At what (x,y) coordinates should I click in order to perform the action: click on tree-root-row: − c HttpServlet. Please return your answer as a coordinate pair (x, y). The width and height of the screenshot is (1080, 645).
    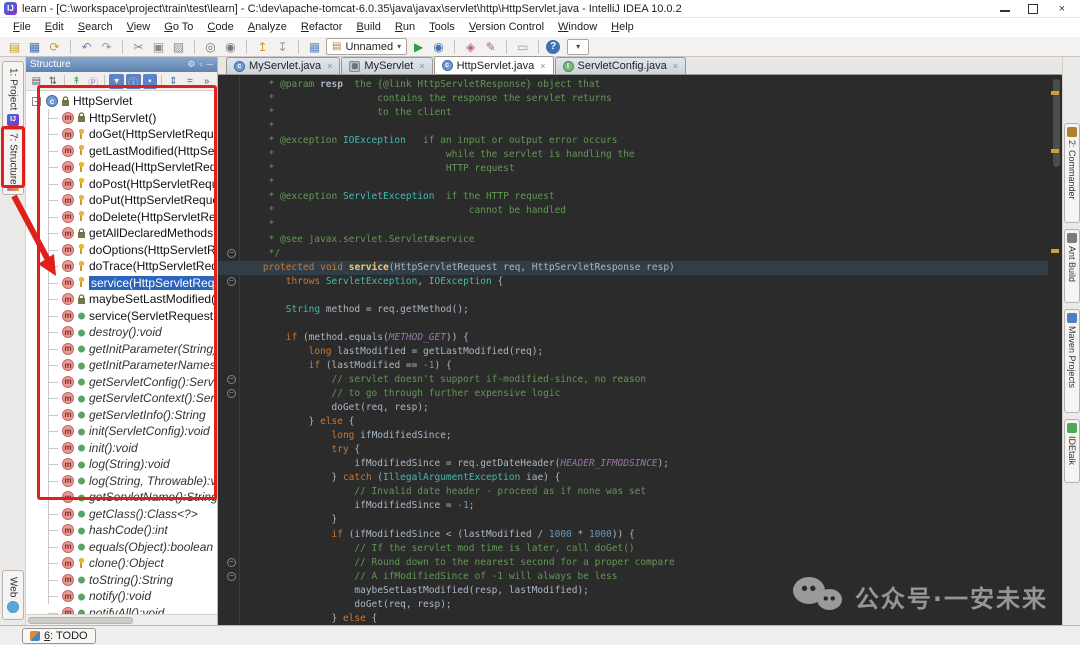
    Looking at the image, I should click on (121, 101).